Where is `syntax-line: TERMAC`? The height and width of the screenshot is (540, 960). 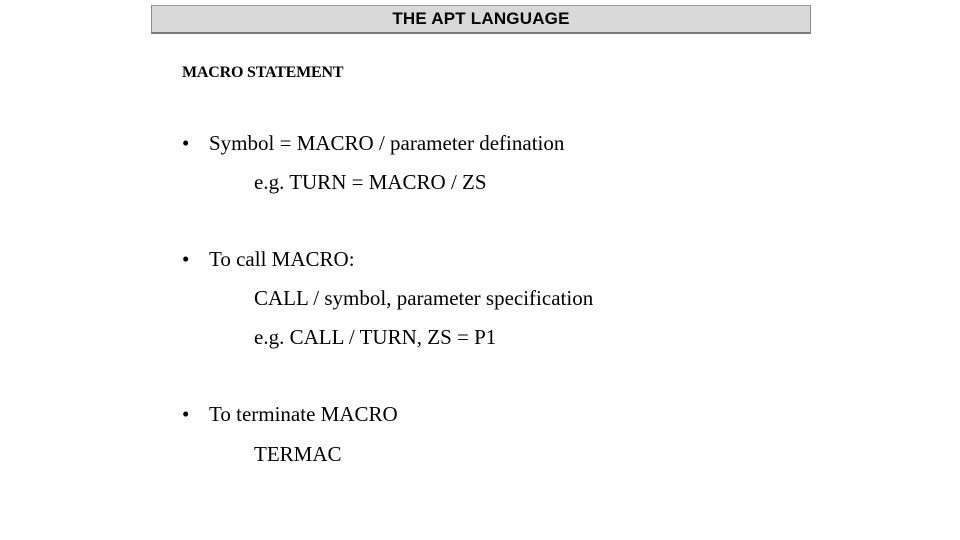 syntax-line: TERMAC is located at coordinates (298, 454).